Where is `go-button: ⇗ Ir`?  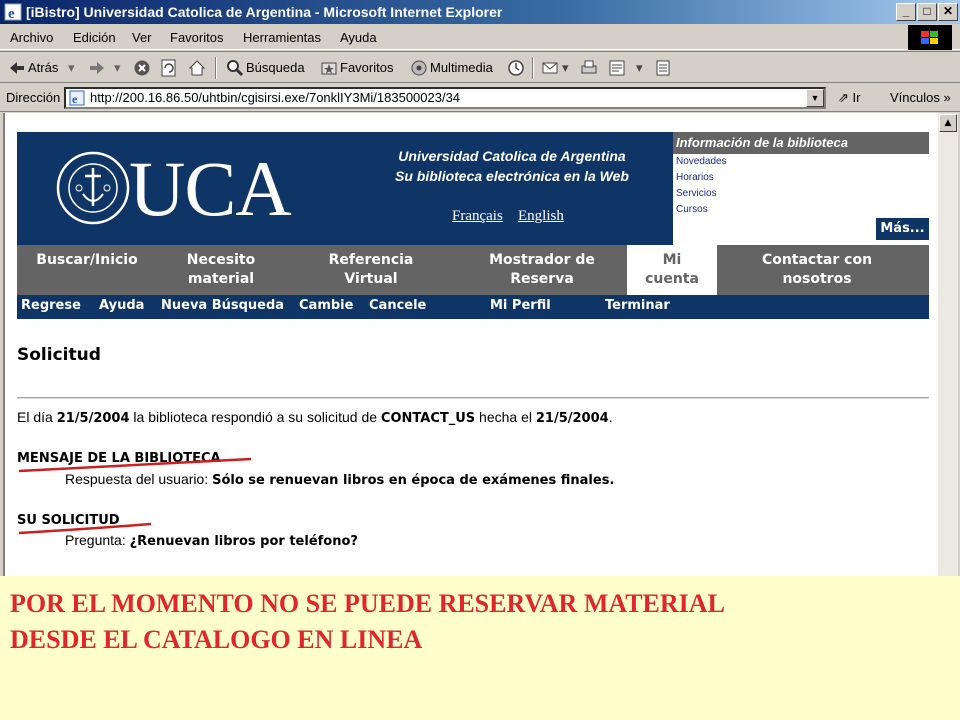 go-button: ⇗ Ir is located at coordinates (849, 98).